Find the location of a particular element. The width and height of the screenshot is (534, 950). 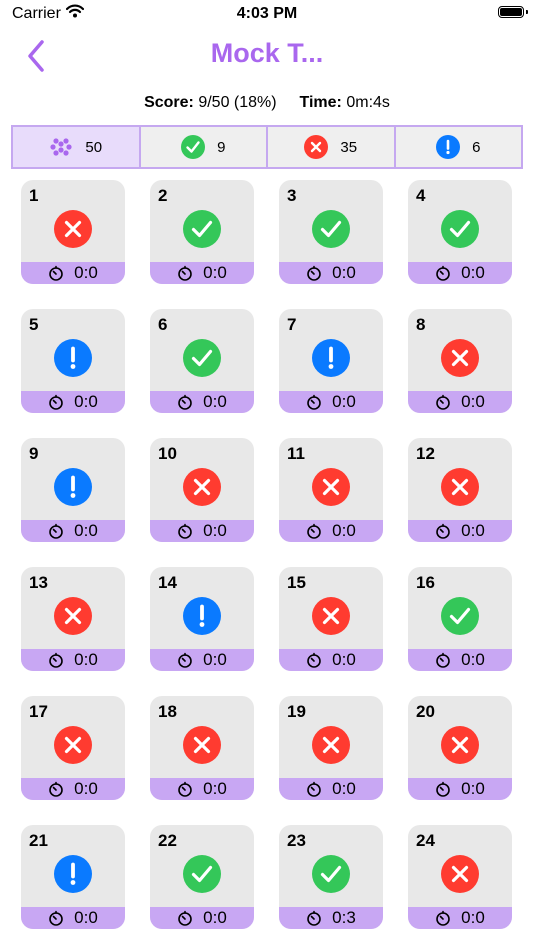

question-number: 19 is located at coordinates (296, 711).